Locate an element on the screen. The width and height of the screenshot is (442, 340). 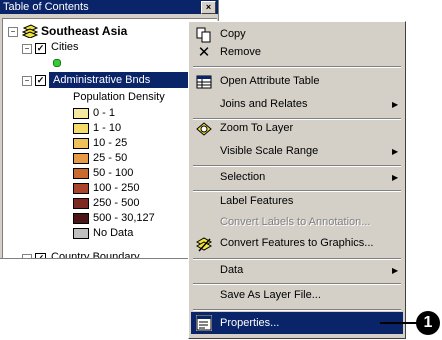
toc-title-bar: Table of Contents × is located at coordinates (109, 7).